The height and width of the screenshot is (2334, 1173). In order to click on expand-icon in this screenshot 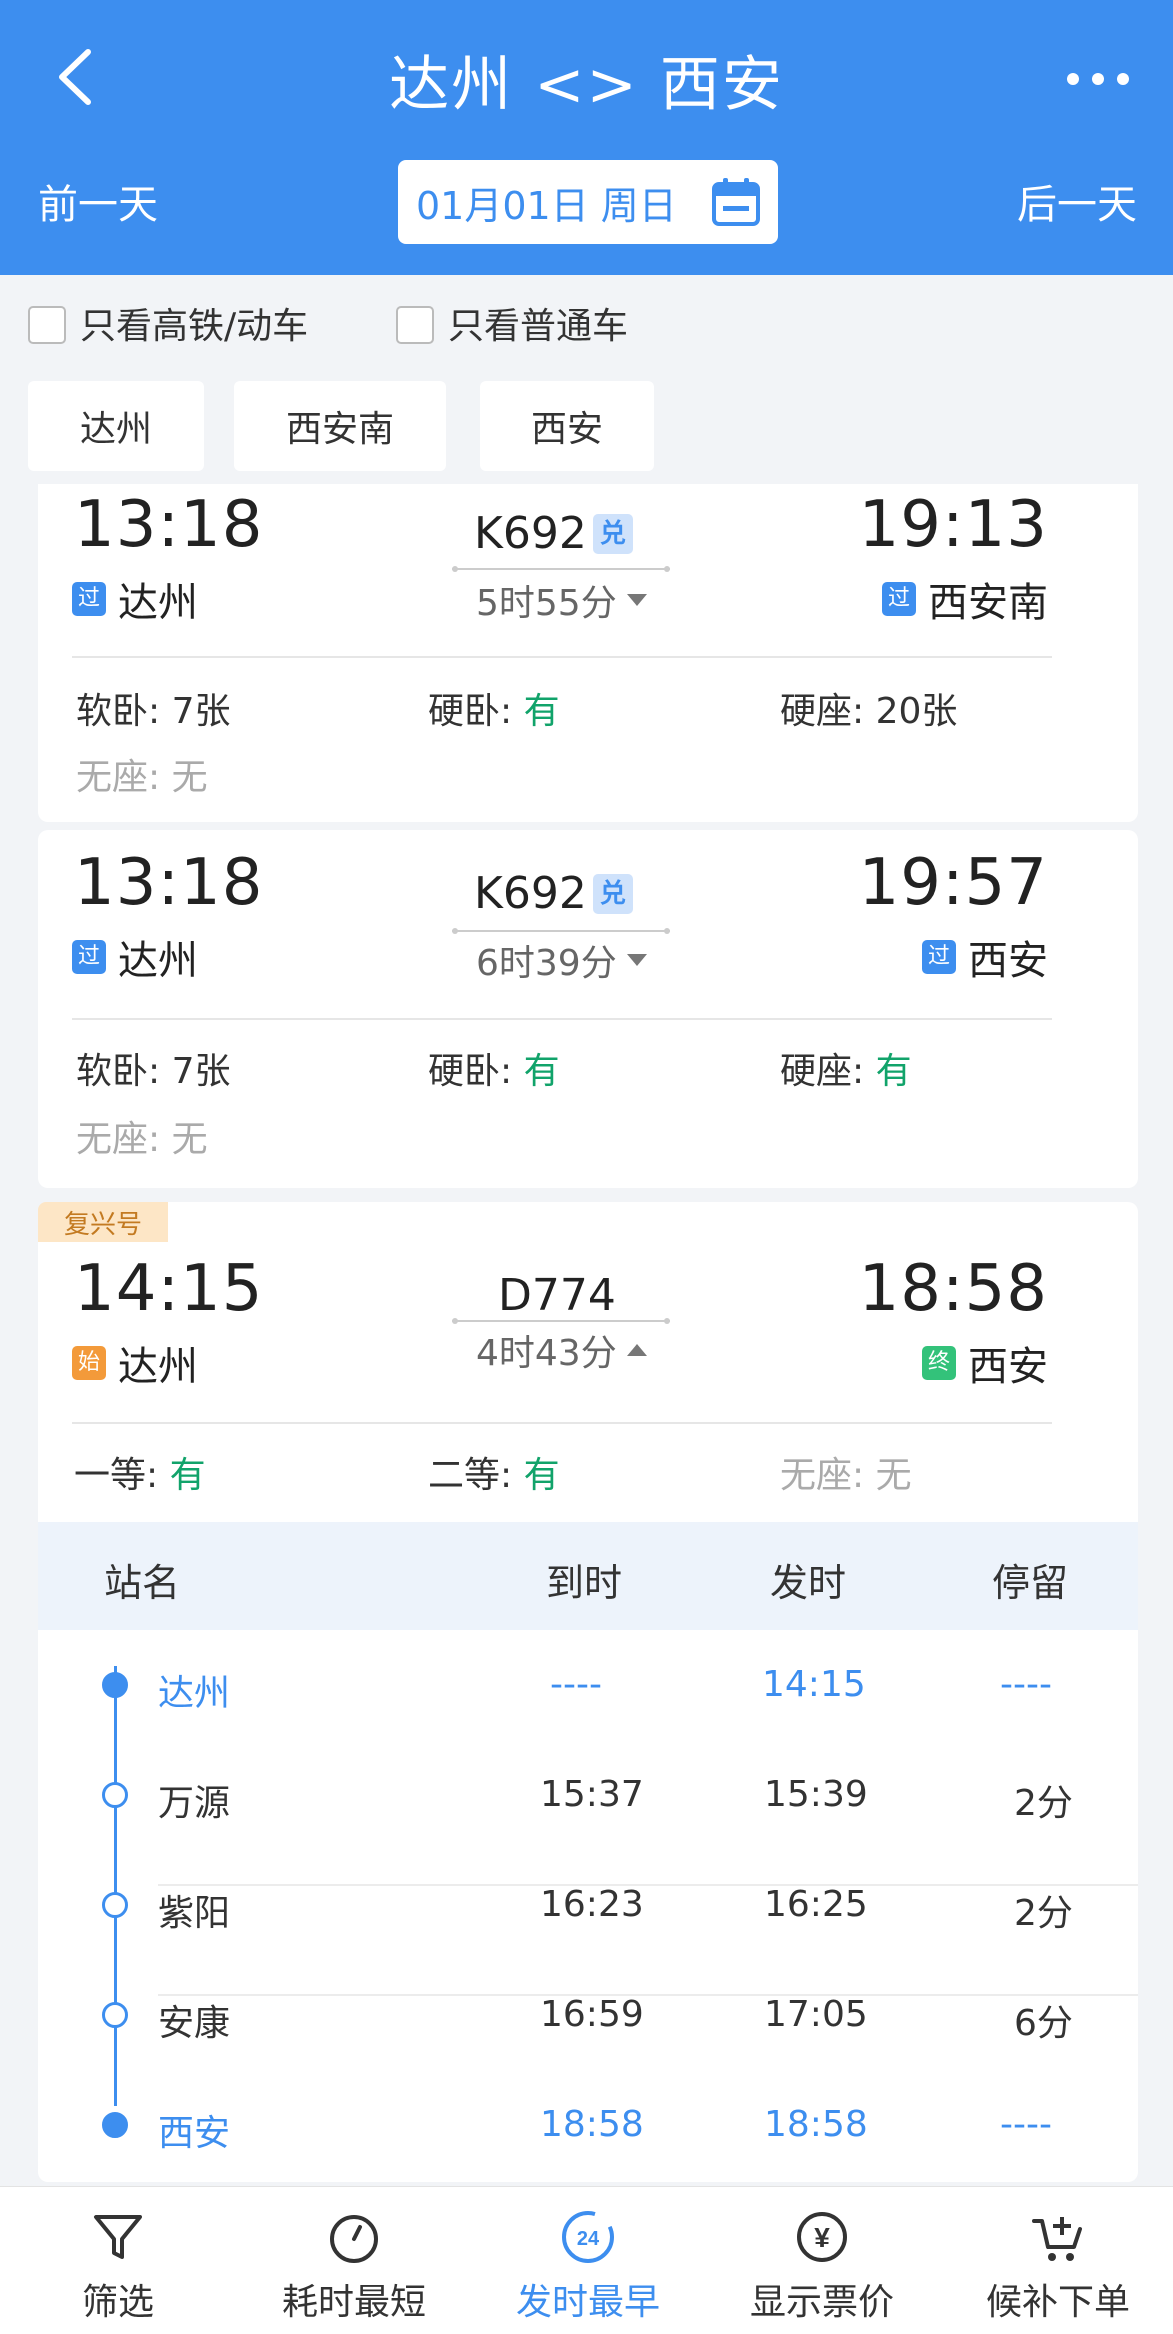, I will do `click(636, 960)`.